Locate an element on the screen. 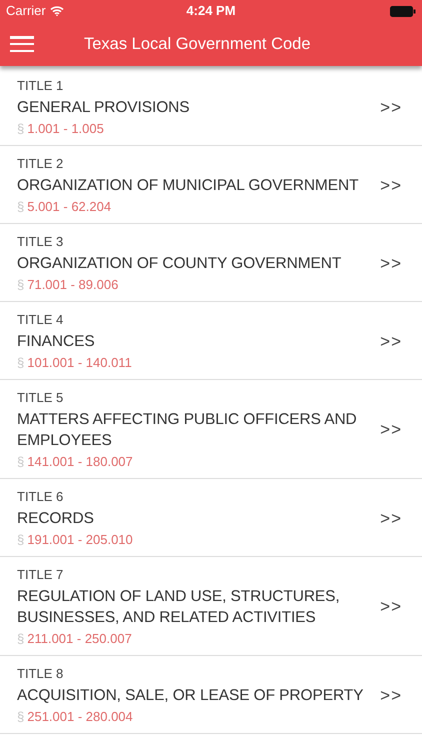  title-number: TITLE 2 is located at coordinates (40, 164).